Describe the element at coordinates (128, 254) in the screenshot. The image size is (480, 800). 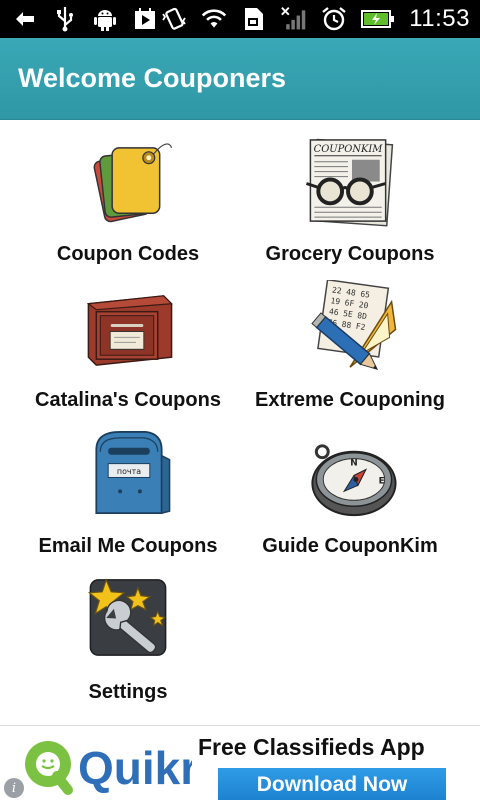
I see `menu-item-label: Coupon Codes` at that location.